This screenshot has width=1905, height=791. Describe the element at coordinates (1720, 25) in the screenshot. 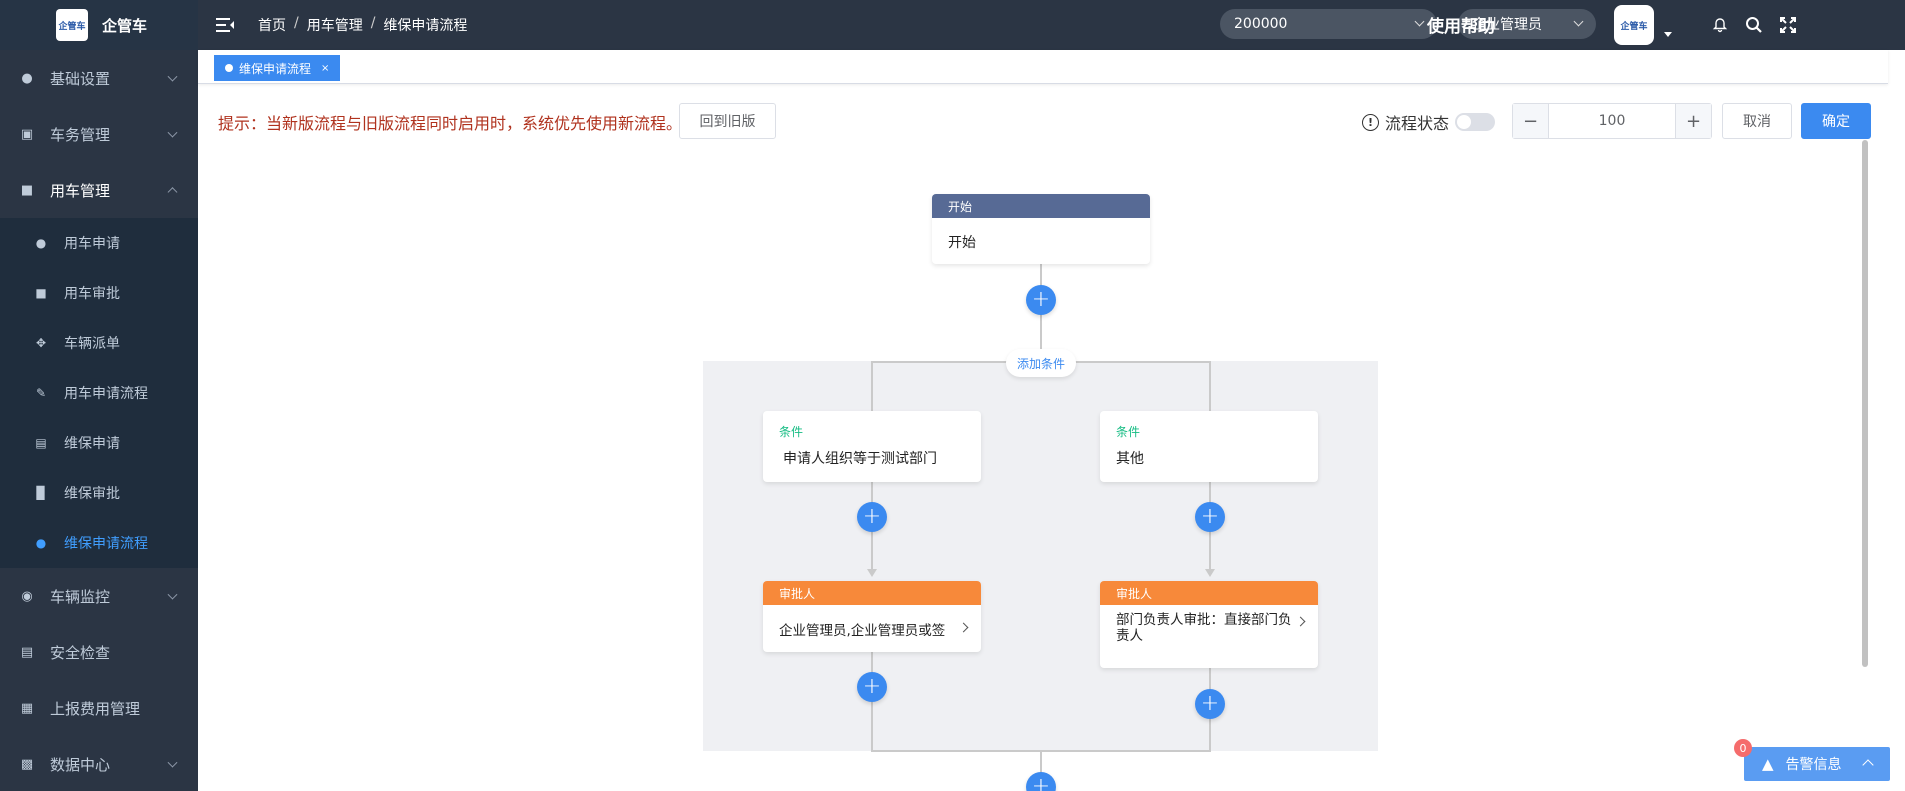

I see `bell-icon` at that location.